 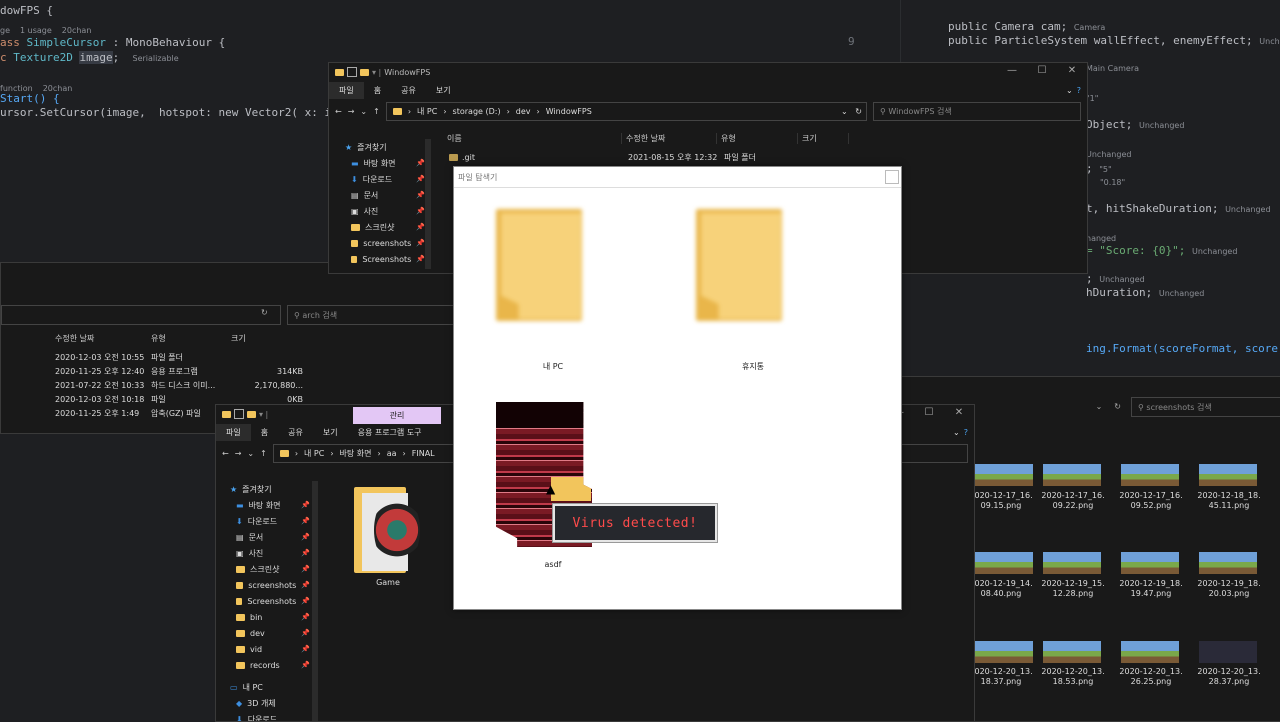 What do you see at coordinates (423, 453) in the screenshot?
I see `breadcrumb-item: FINAL` at bounding box center [423, 453].